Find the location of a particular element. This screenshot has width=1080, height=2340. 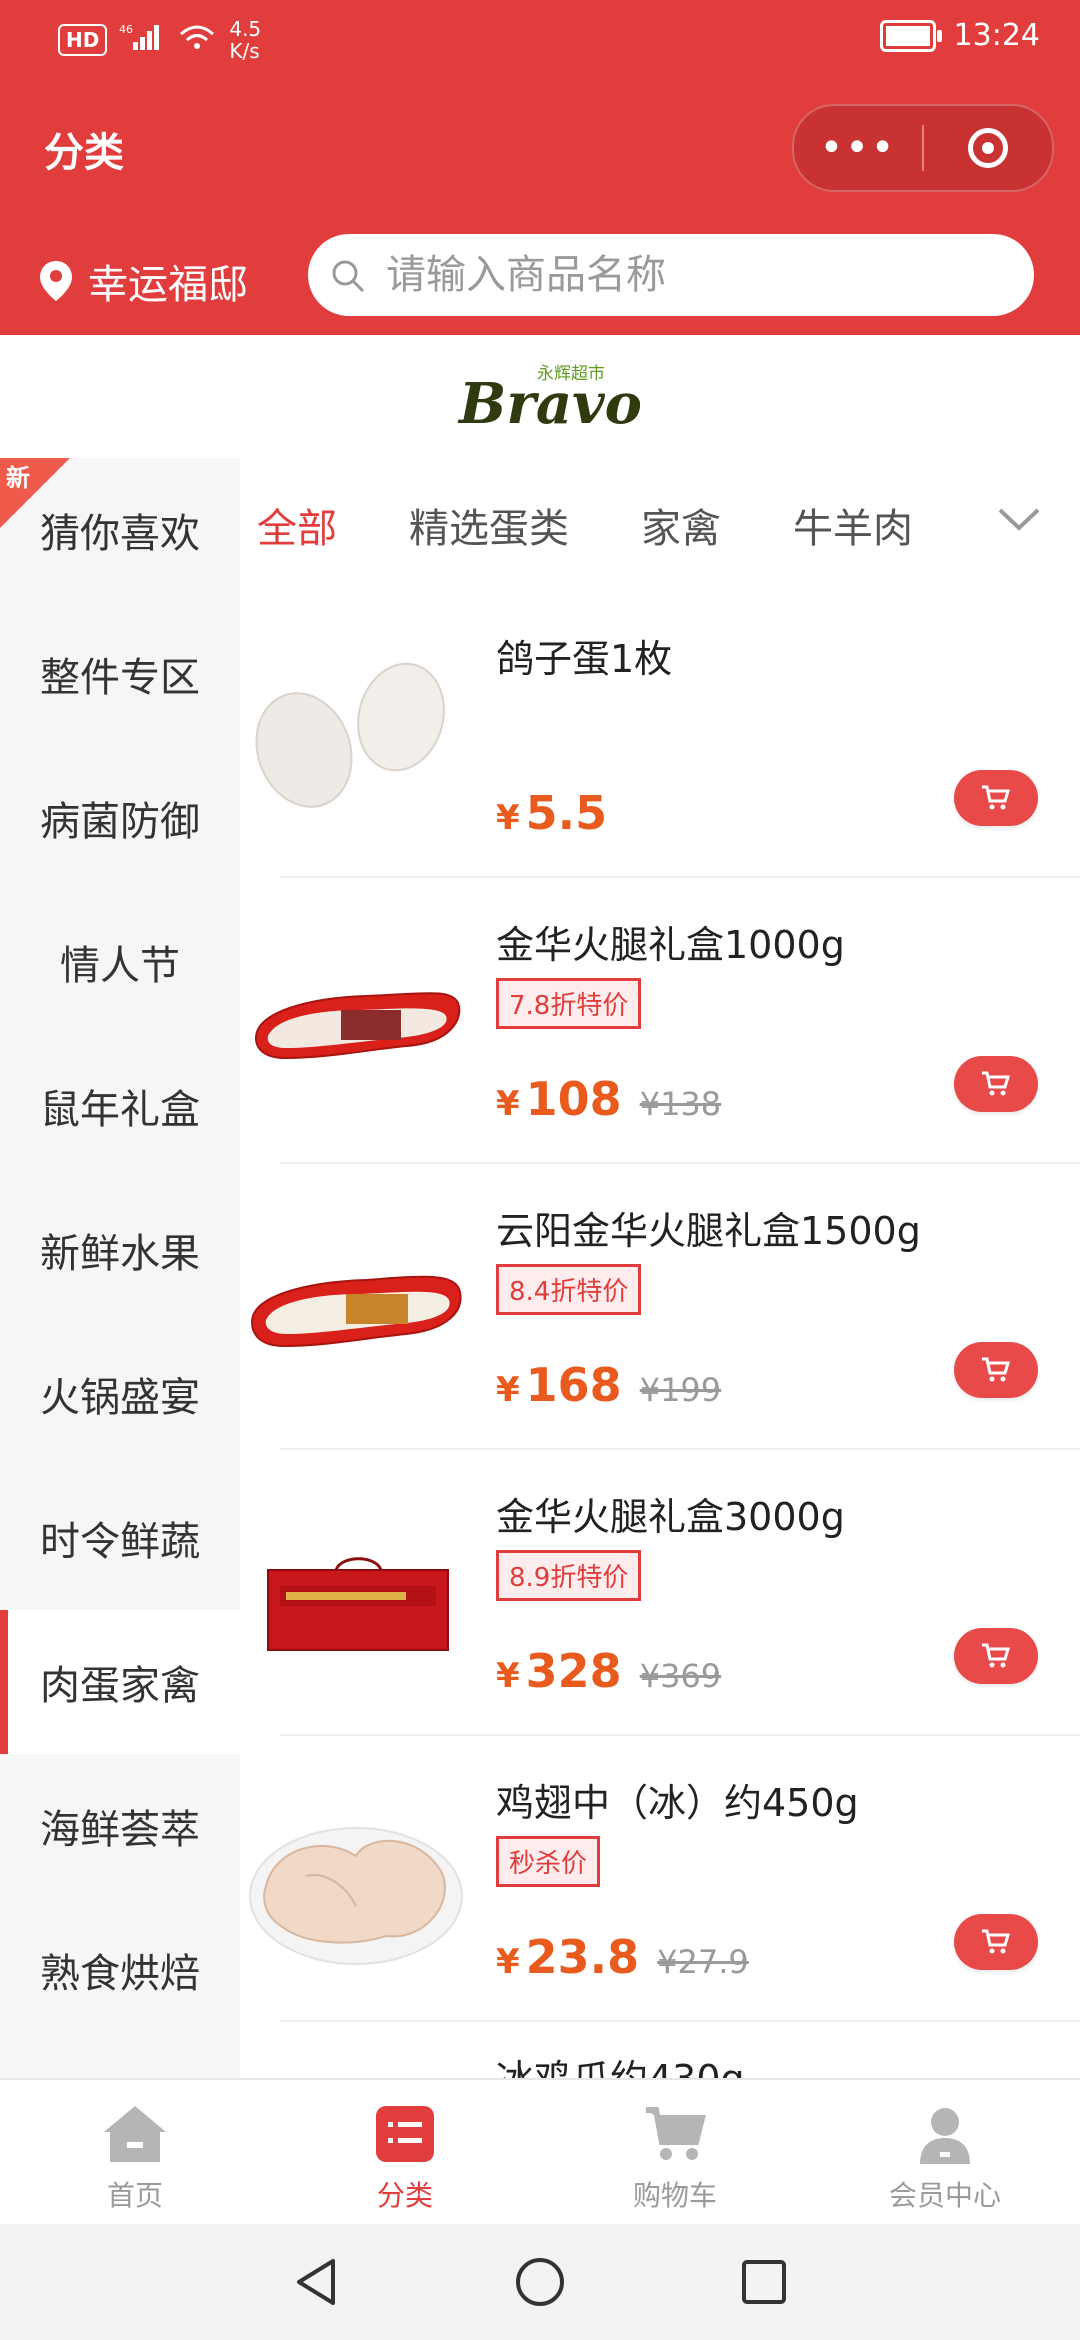

sidebar-item-active: 肉蛋家禽 is located at coordinates (120, 1682).